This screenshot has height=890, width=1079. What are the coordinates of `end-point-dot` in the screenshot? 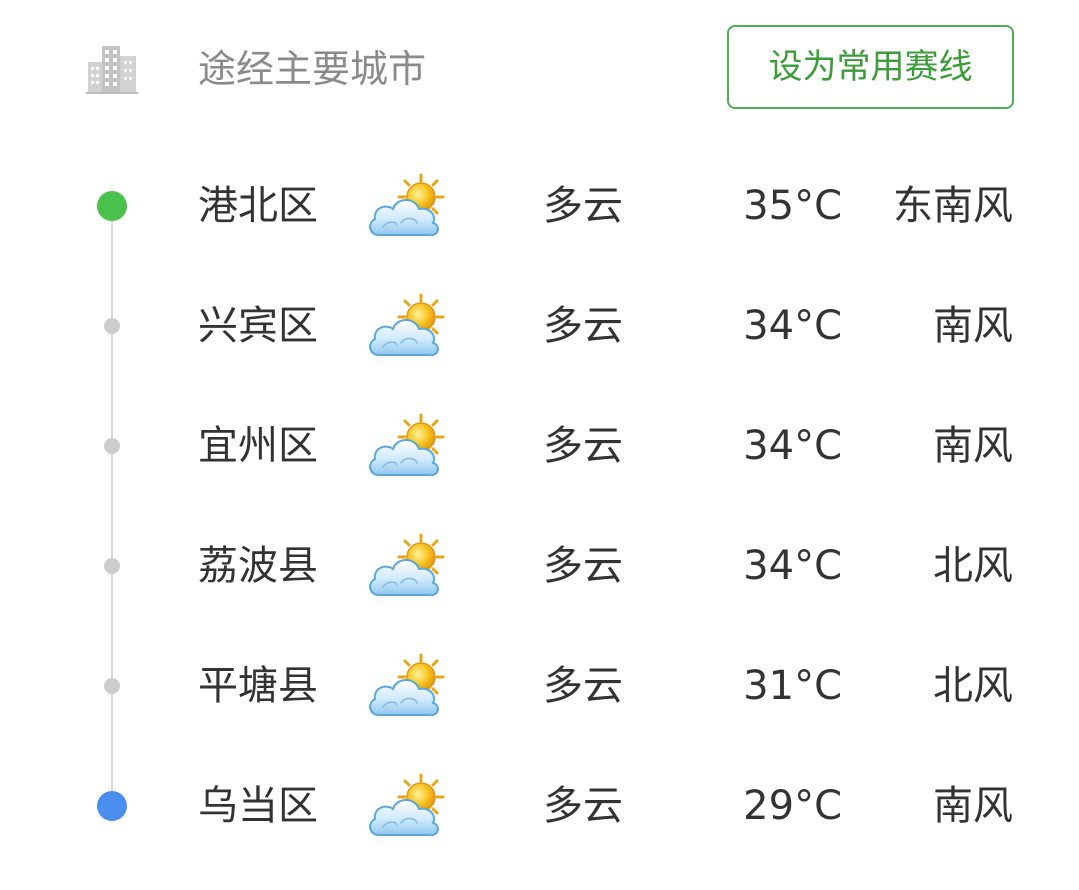 It's located at (112, 806).